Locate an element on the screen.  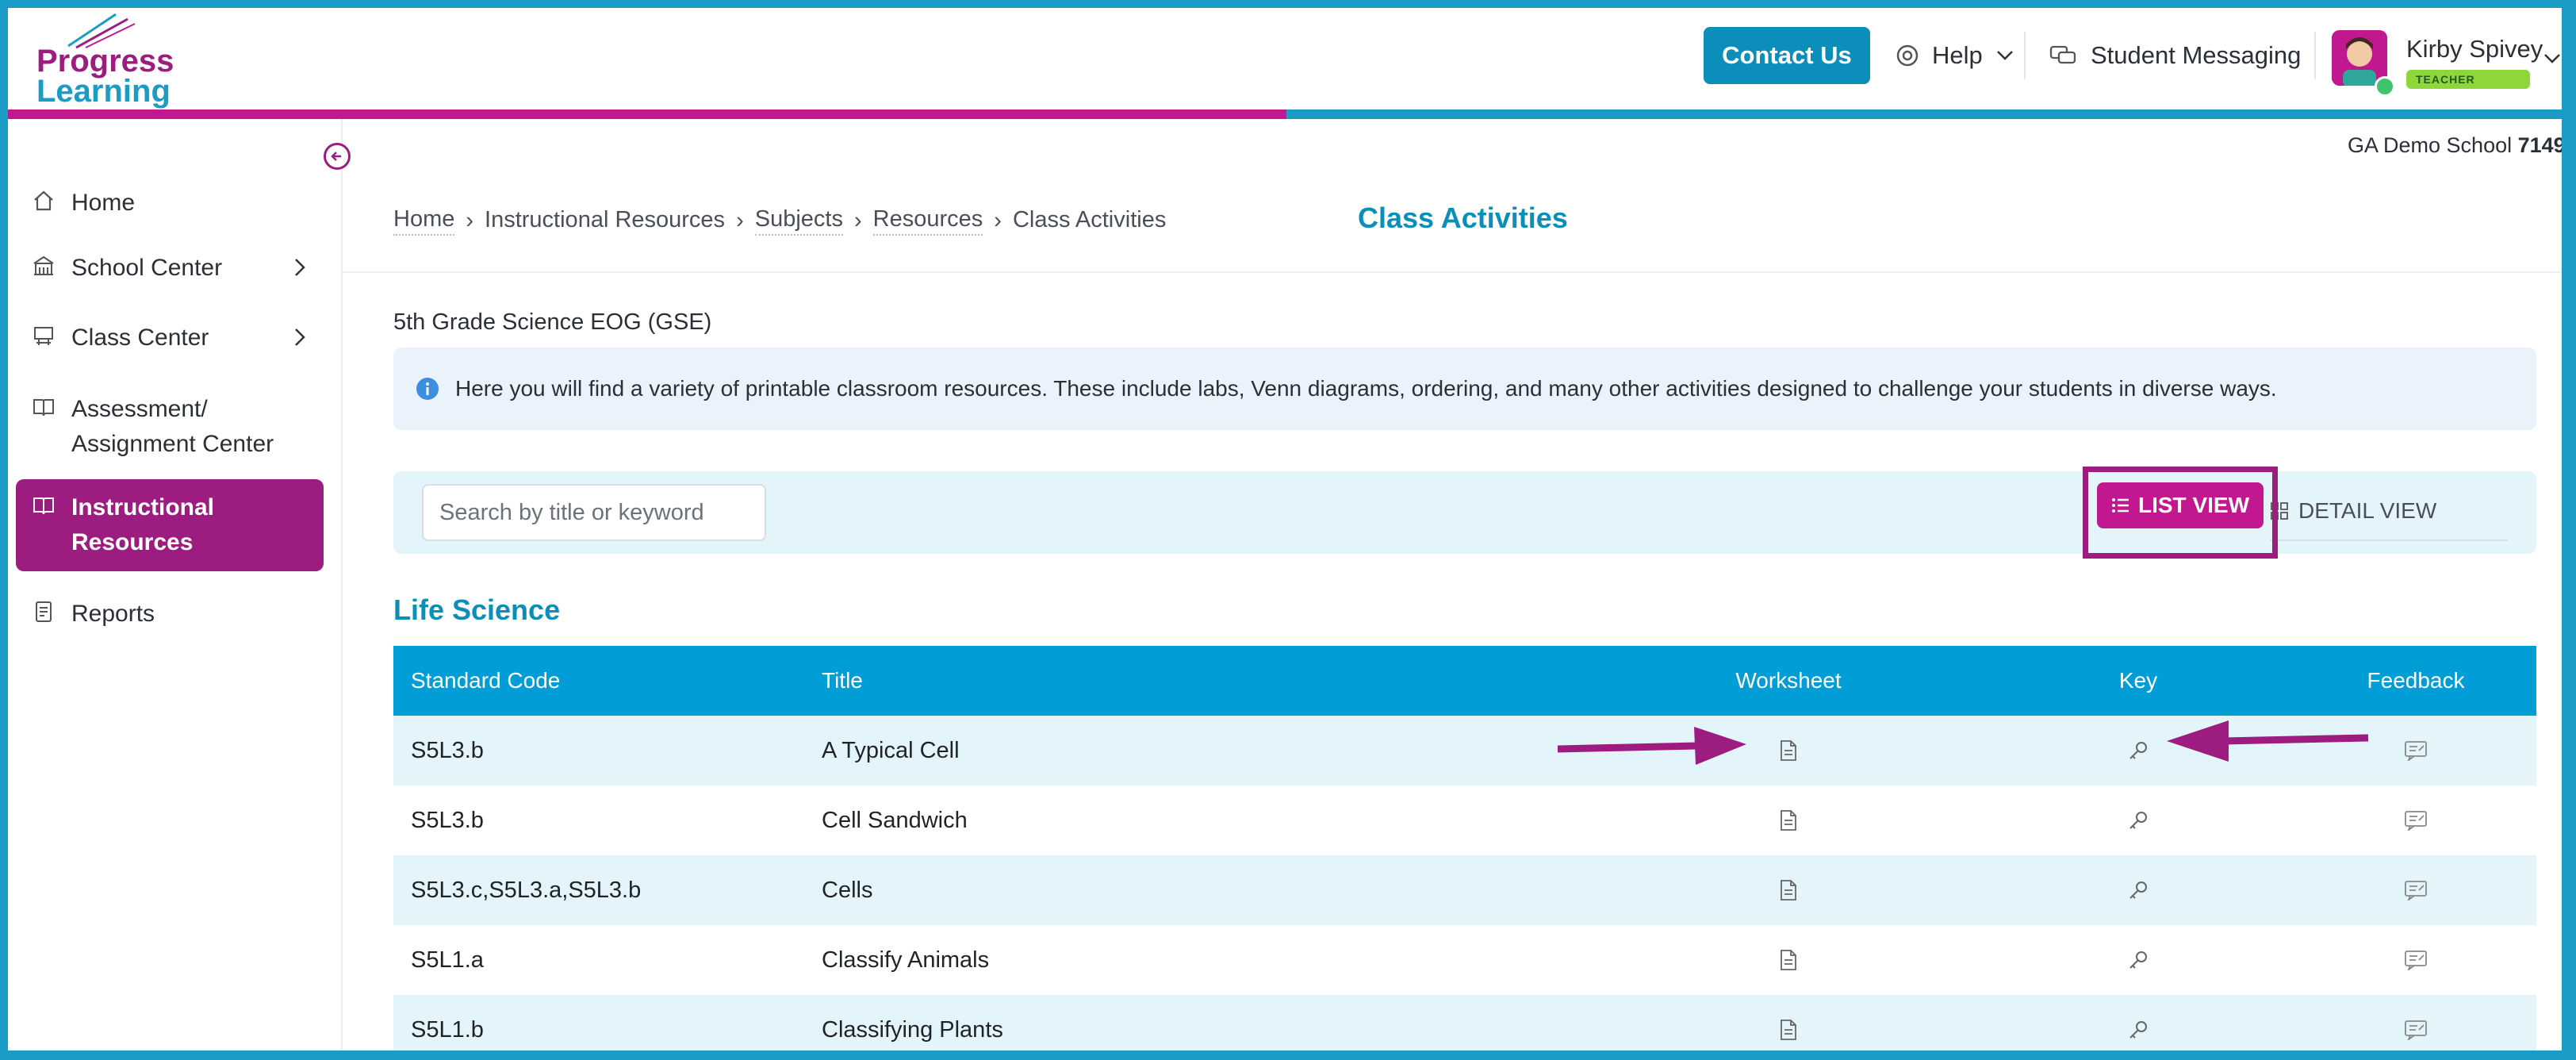
open-book-icon is located at coordinates (43, 506).